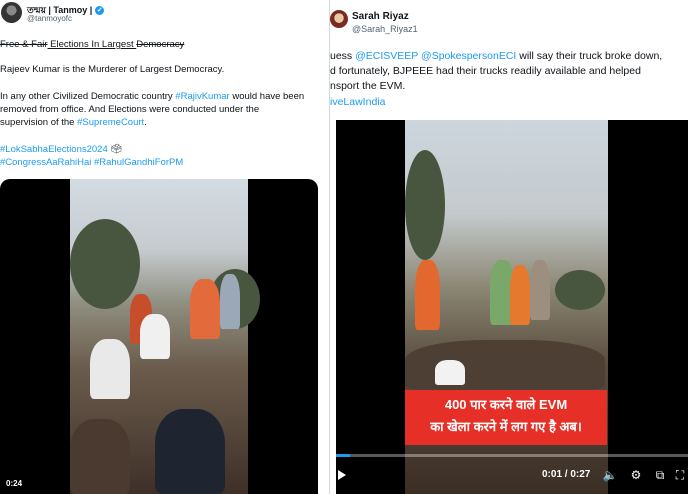 The height and width of the screenshot is (494, 688). I want to click on volume-icon: 🔈, so click(610, 475).